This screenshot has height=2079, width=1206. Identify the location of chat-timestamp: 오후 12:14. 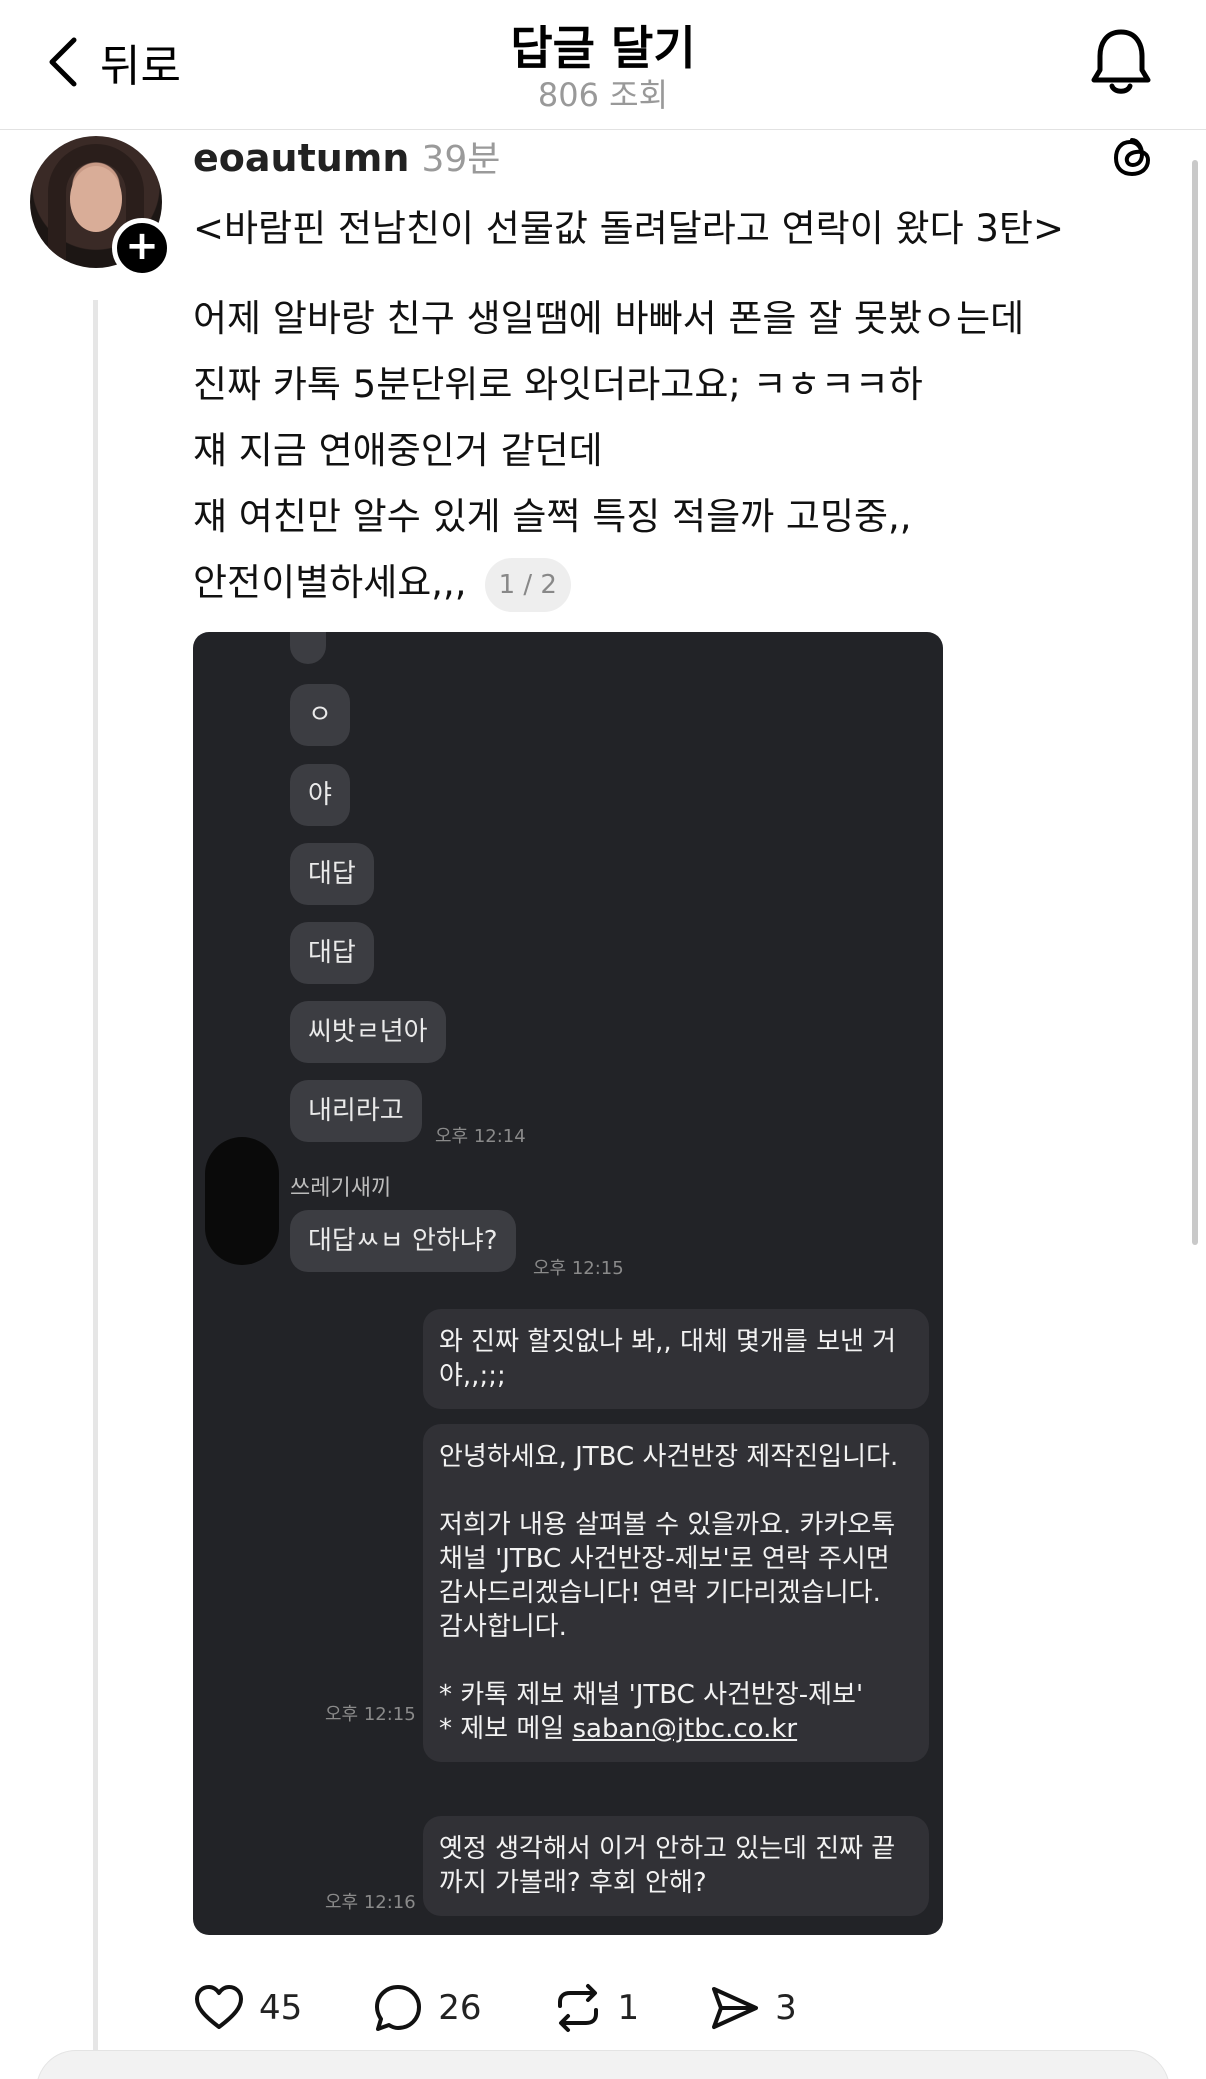
(480, 1136).